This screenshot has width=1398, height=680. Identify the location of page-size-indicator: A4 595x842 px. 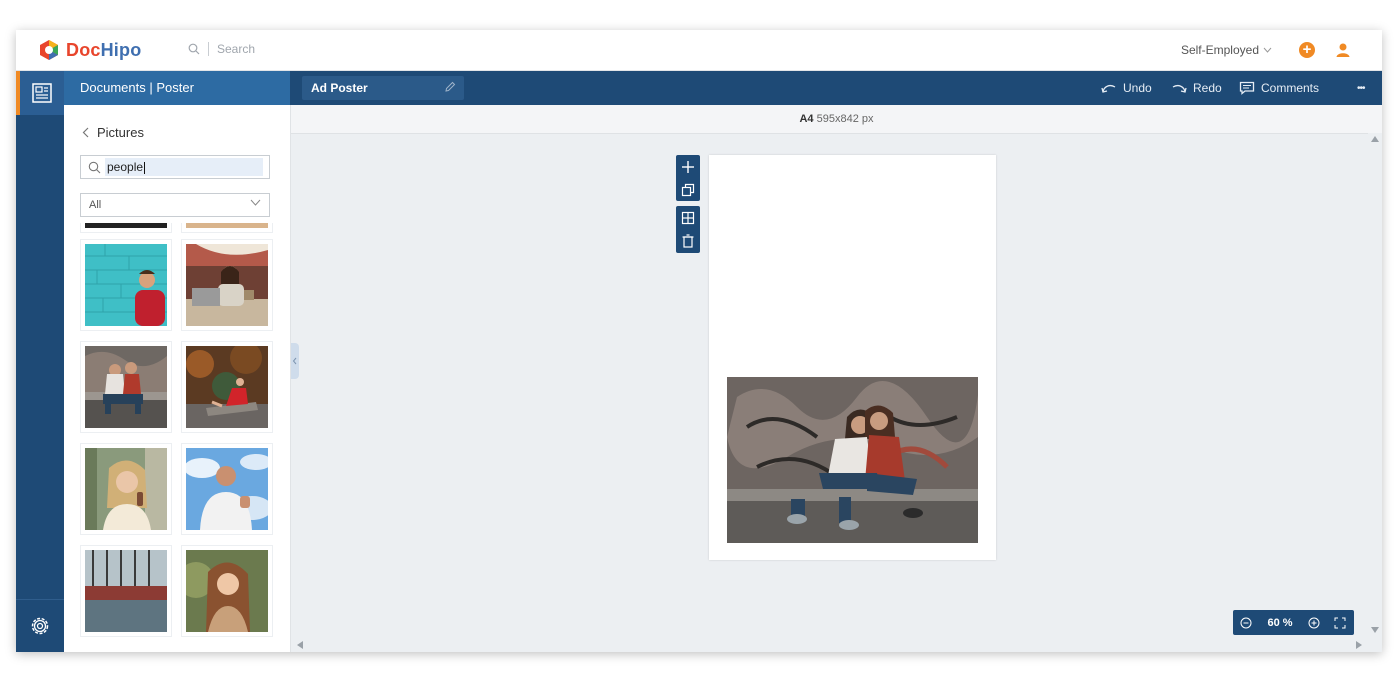
(836, 119).